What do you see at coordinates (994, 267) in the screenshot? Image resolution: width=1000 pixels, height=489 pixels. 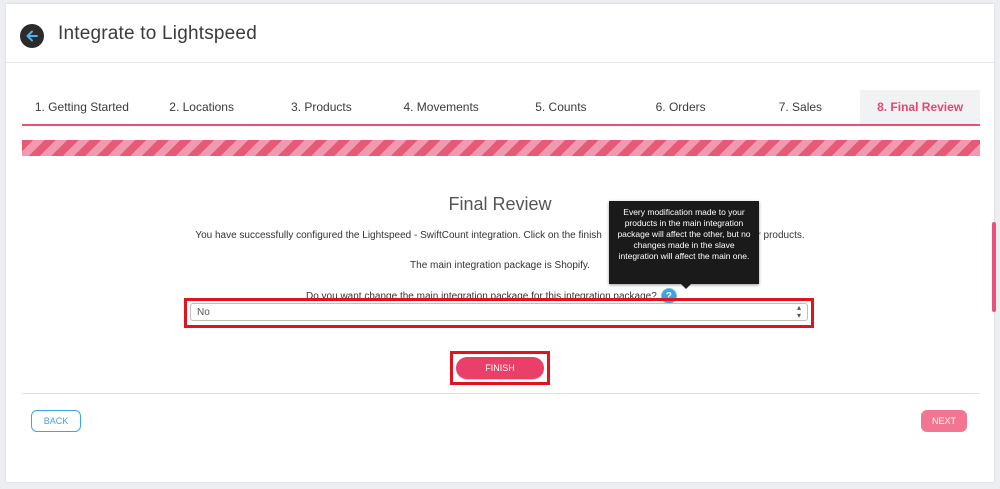 I see `scrollbar-thumb` at bounding box center [994, 267].